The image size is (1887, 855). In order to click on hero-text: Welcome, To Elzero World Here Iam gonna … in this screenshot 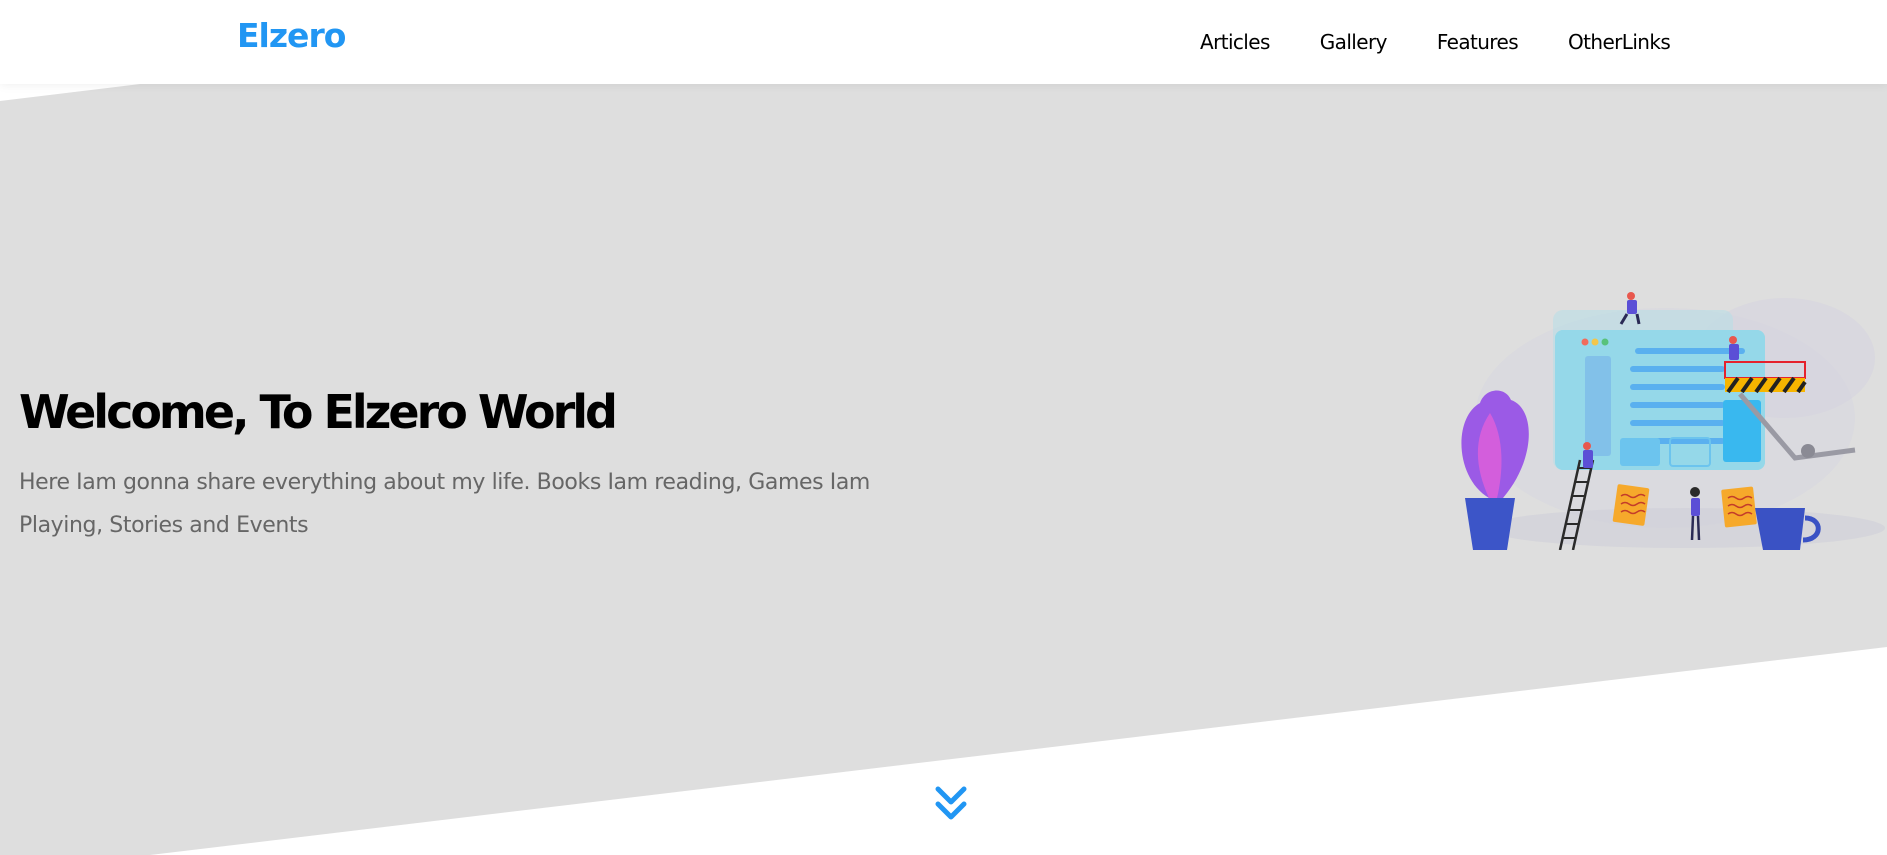, I will do `click(499, 466)`.